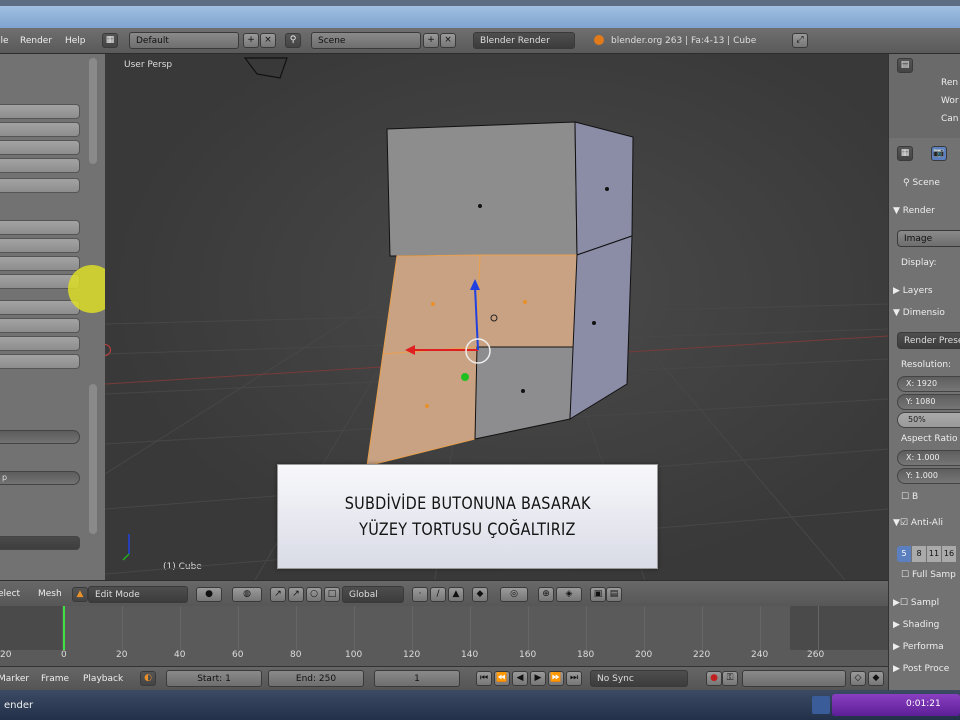 This screenshot has height=720, width=960. Describe the element at coordinates (639, 678) in the screenshot. I see `sync-mode-select: No Sync` at that location.